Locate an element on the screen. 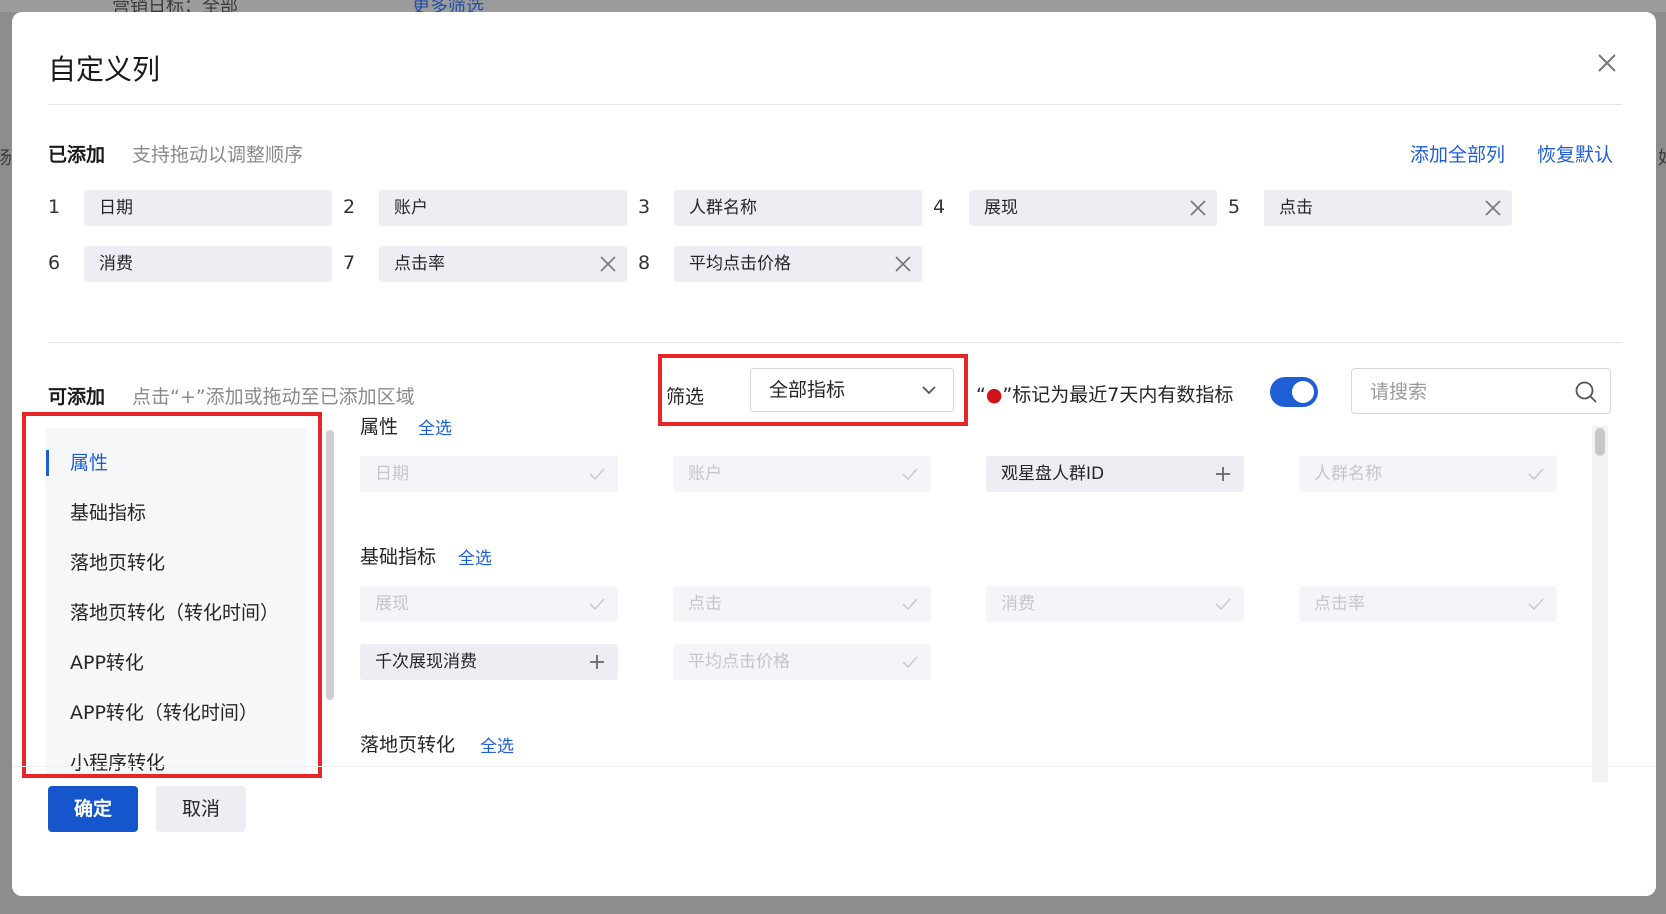  option-name: 账户 is located at coordinates (705, 474).